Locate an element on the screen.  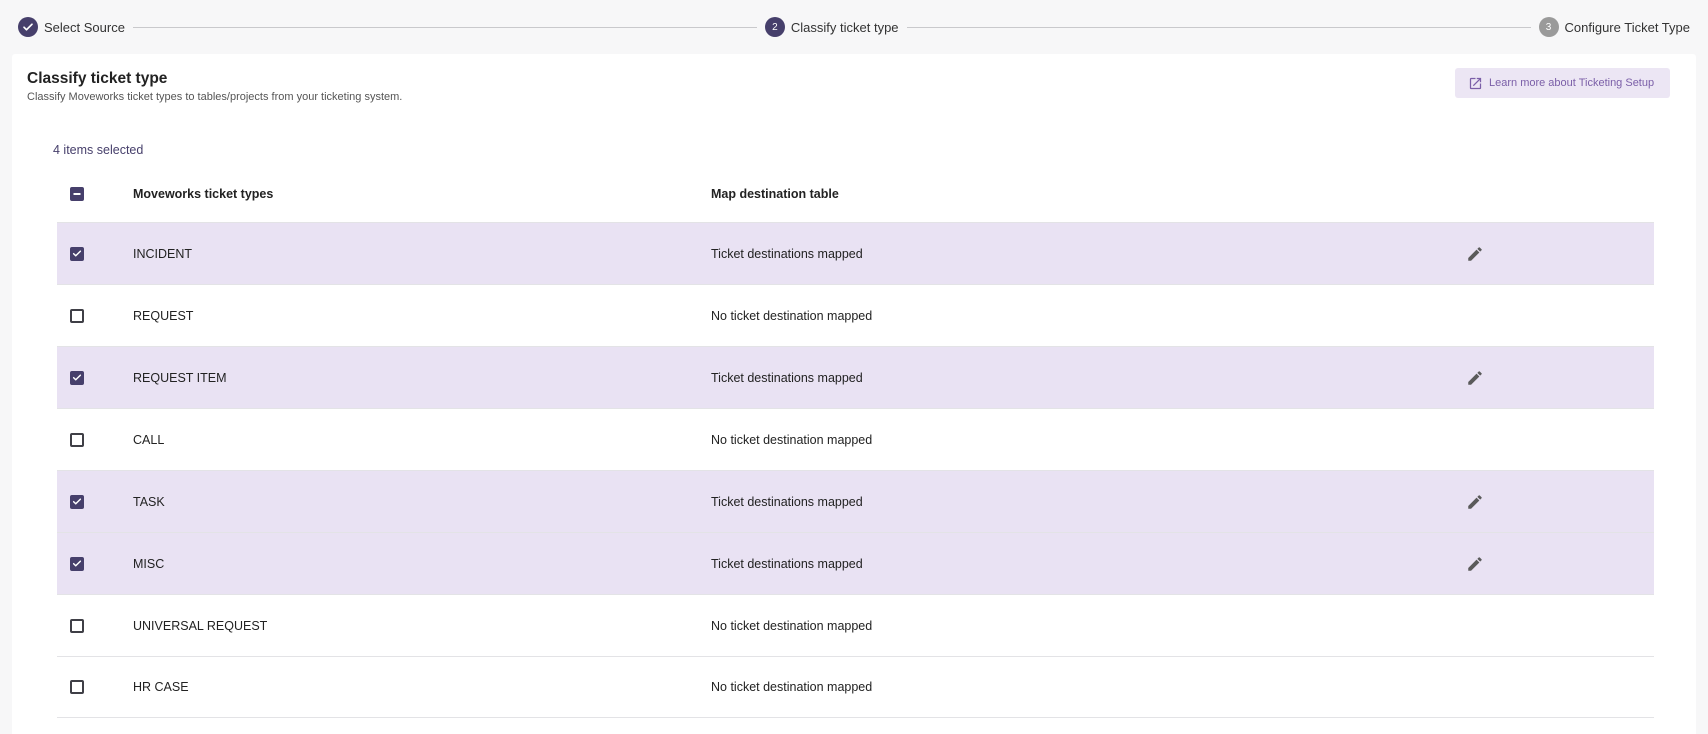
step-label: Classify ticket type is located at coordinates (844, 27).